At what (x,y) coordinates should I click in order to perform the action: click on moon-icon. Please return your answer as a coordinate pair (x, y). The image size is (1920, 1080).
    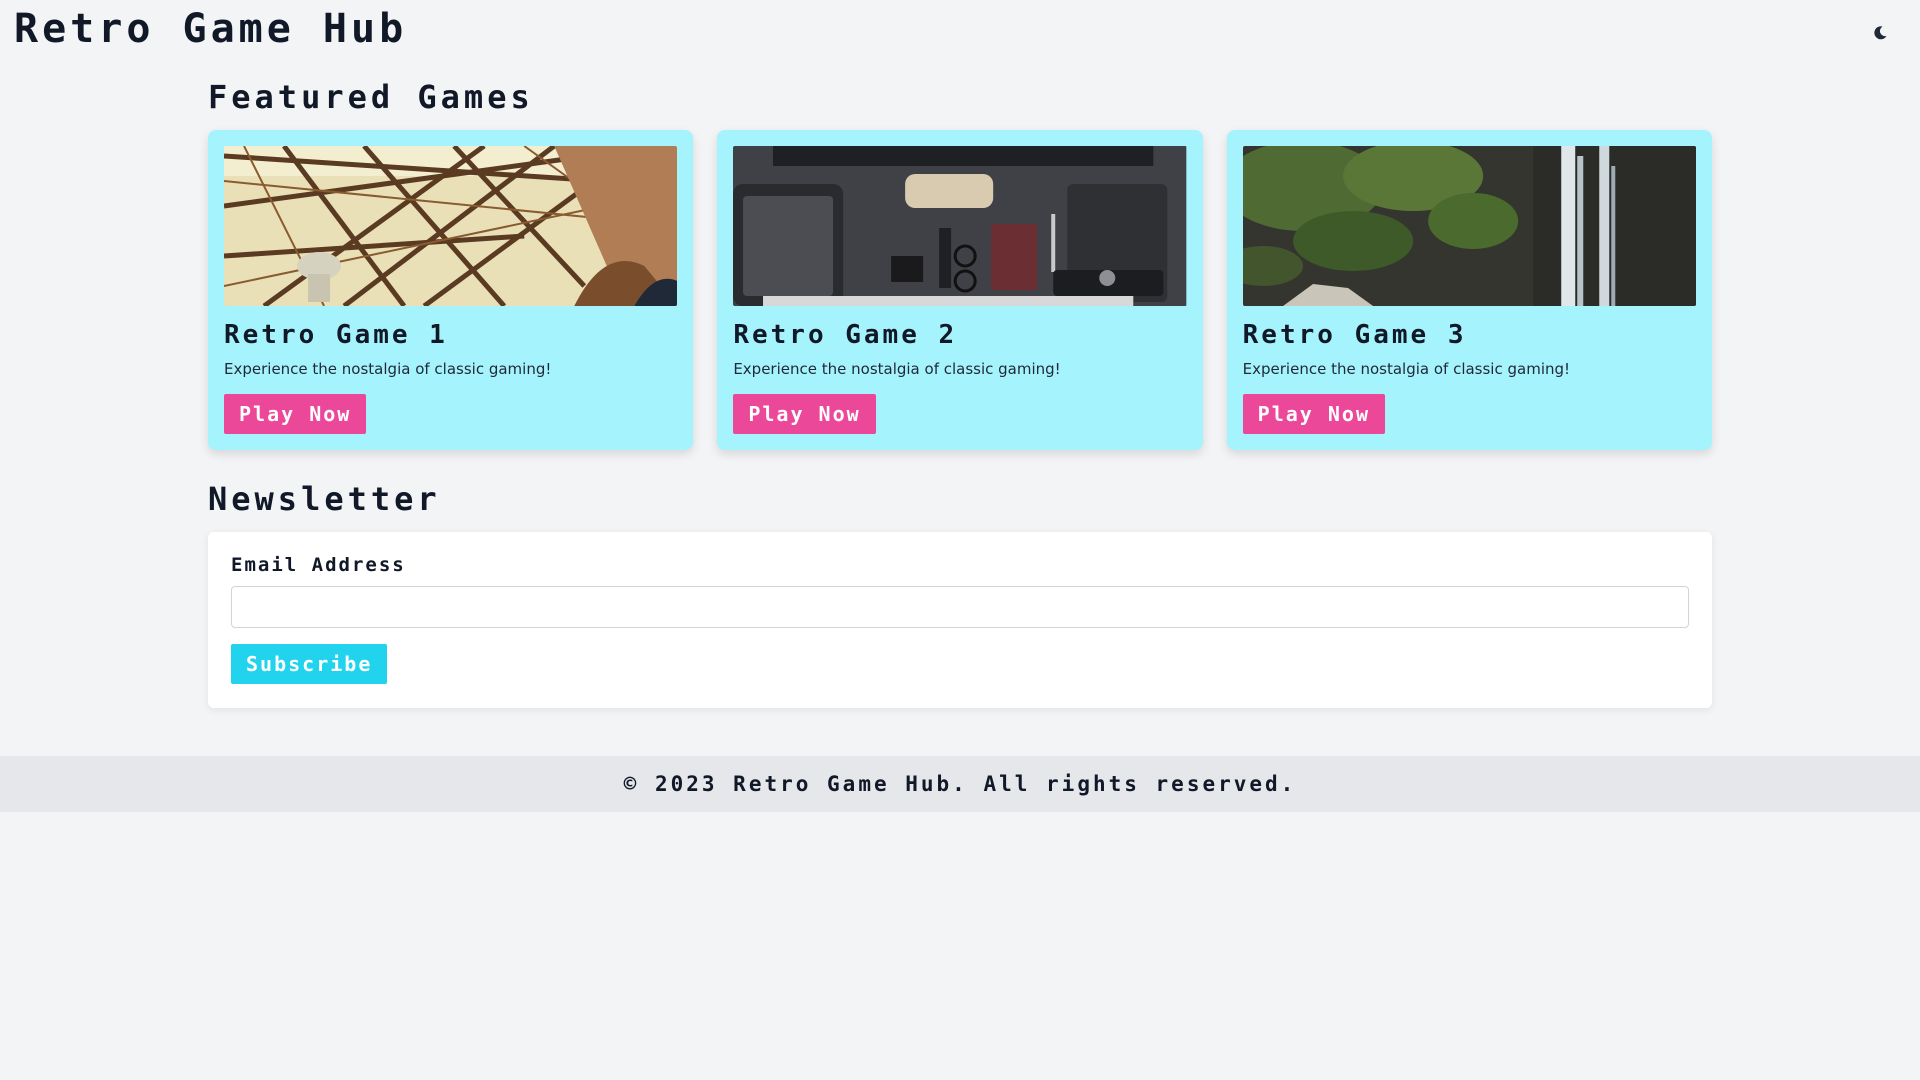
    Looking at the image, I should click on (1880, 34).